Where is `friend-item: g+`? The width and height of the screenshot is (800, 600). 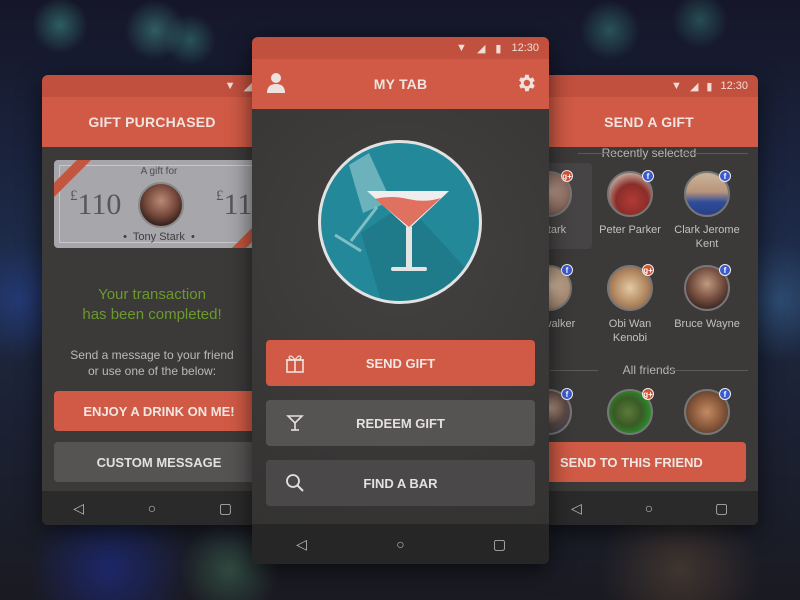
friend-item: g+ is located at coordinates (630, 411).